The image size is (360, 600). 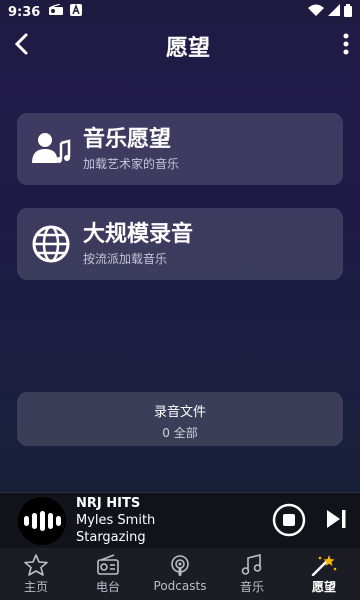 I want to click on more-options-button, so click(x=346, y=46).